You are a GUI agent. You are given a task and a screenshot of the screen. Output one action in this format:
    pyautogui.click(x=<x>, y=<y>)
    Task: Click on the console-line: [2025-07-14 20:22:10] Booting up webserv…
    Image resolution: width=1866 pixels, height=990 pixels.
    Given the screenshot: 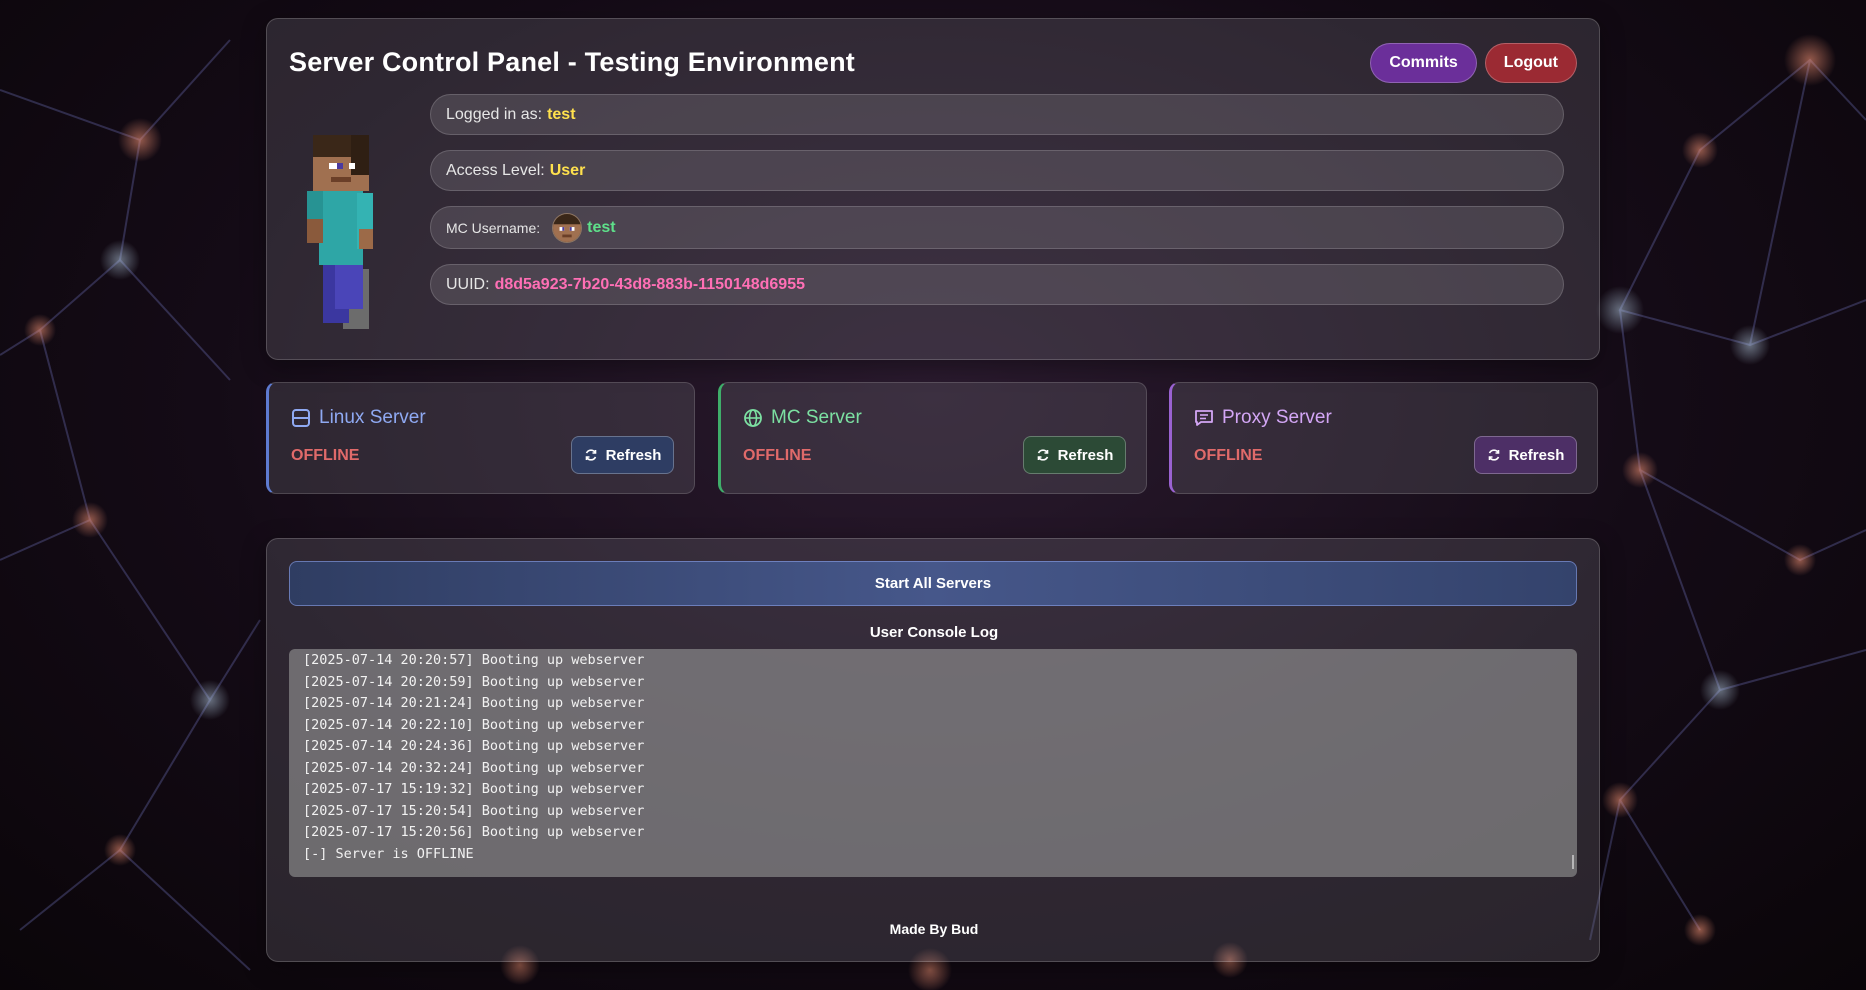 What is the action you would take?
    pyautogui.click(x=474, y=724)
    